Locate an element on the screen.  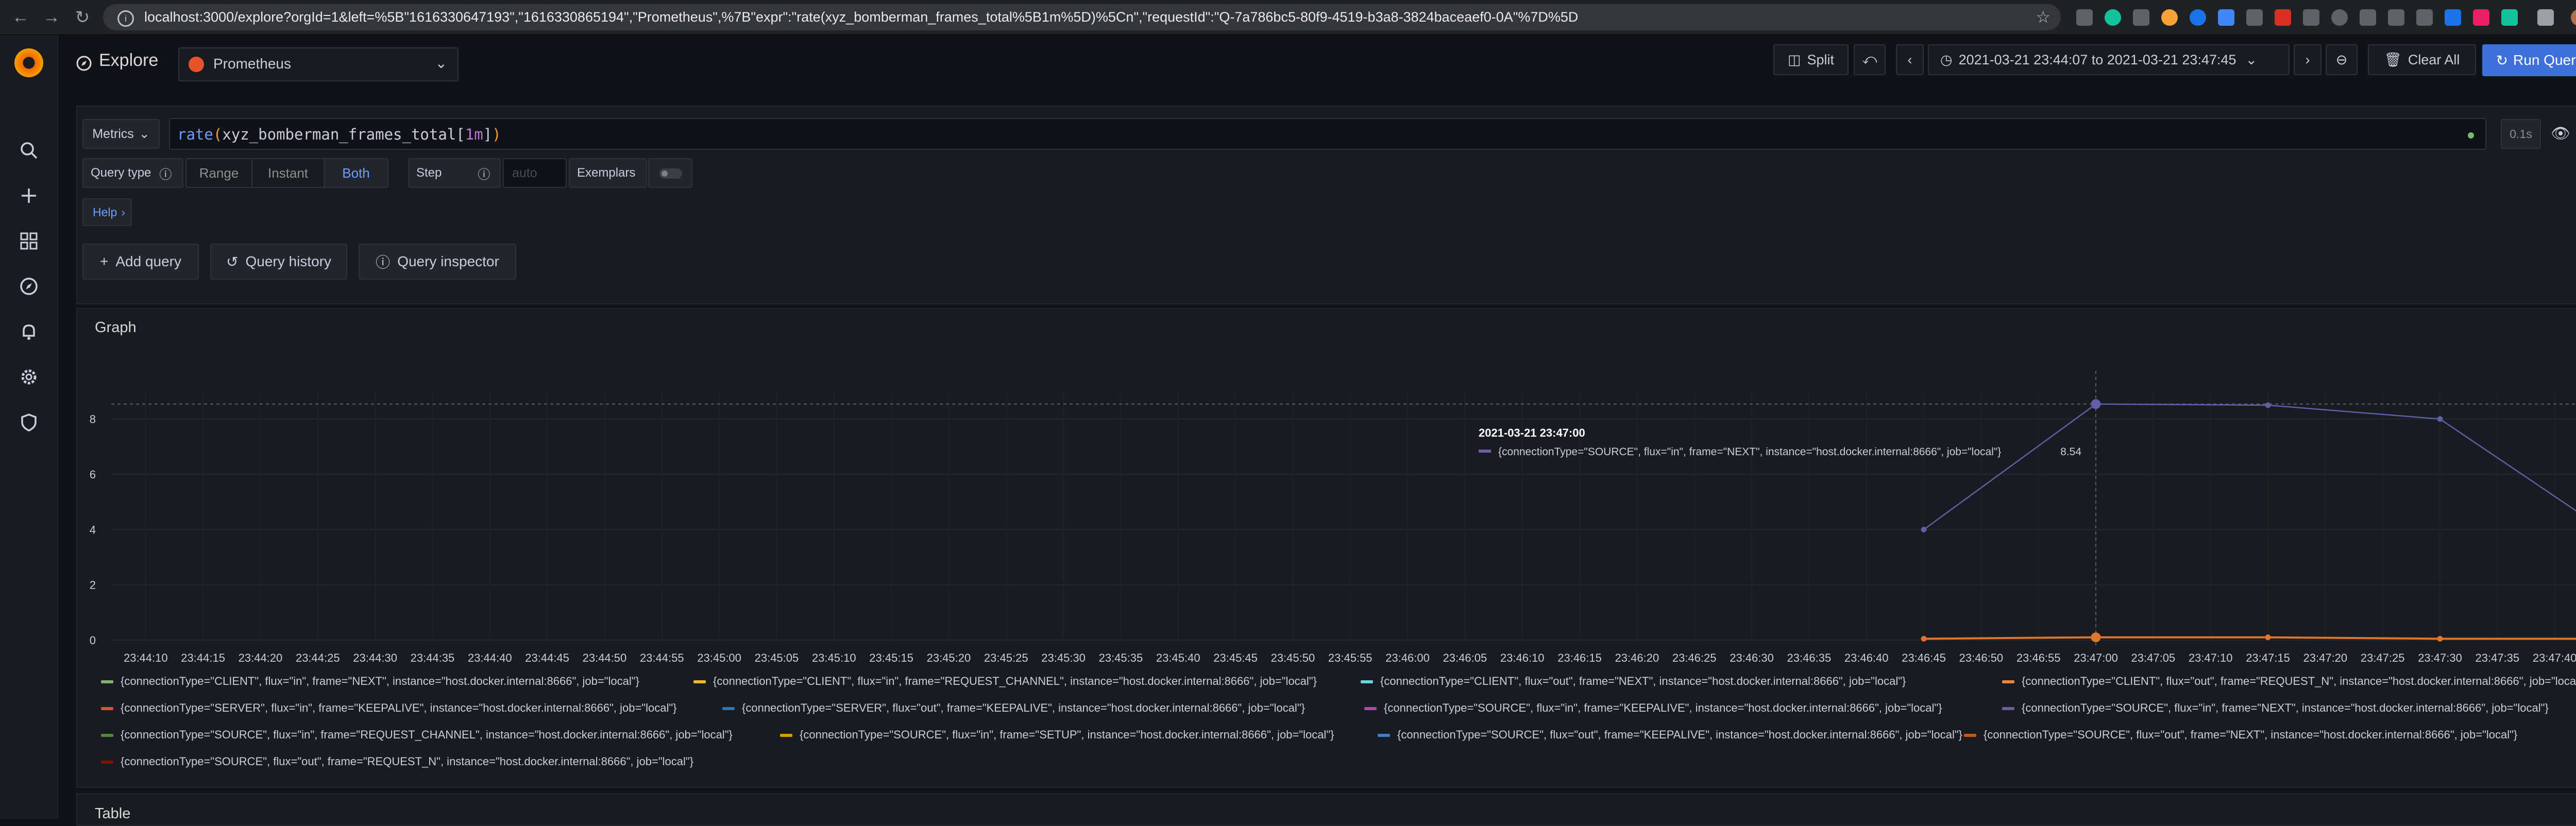
query-input: rate(xyz_bomberman_frames_total[1m]) is located at coordinates (1327, 134).